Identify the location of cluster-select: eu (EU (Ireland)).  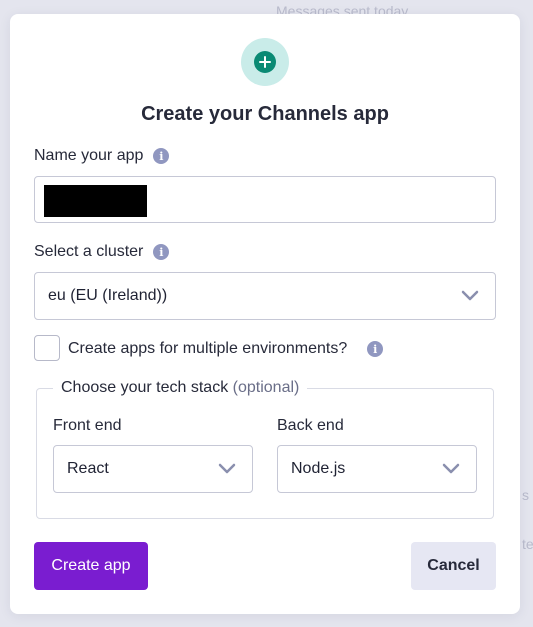
(265, 296).